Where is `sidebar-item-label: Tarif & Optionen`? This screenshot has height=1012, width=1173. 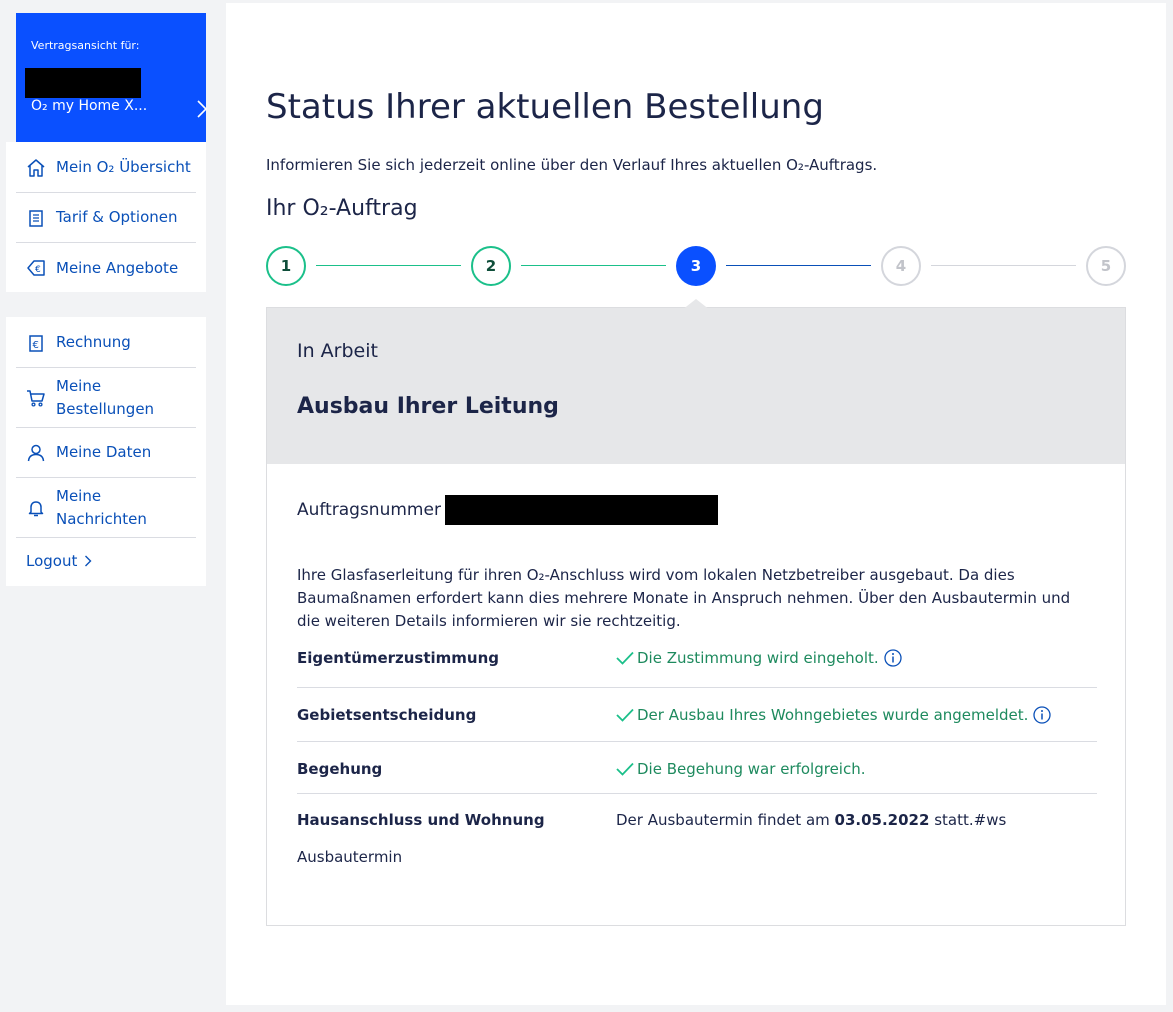
sidebar-item-label: Tarif & Optionen is located at coordinates (117, 217).